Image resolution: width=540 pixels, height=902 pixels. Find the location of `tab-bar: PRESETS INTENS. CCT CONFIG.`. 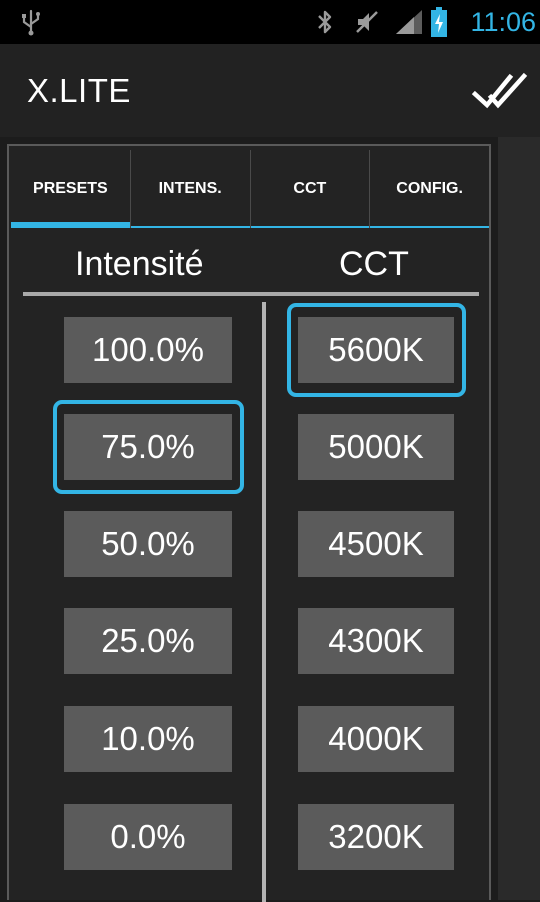

tab-bar: PRESETS INTENS. CCT CONFIG. is located at coordinates (250, 189).